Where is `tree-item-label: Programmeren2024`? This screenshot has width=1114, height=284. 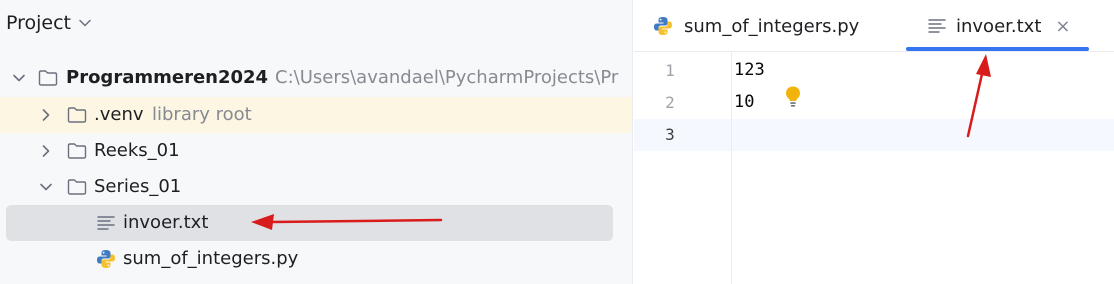
tree-item-label: Programmeren2024 is located at coordinates (167, 77).